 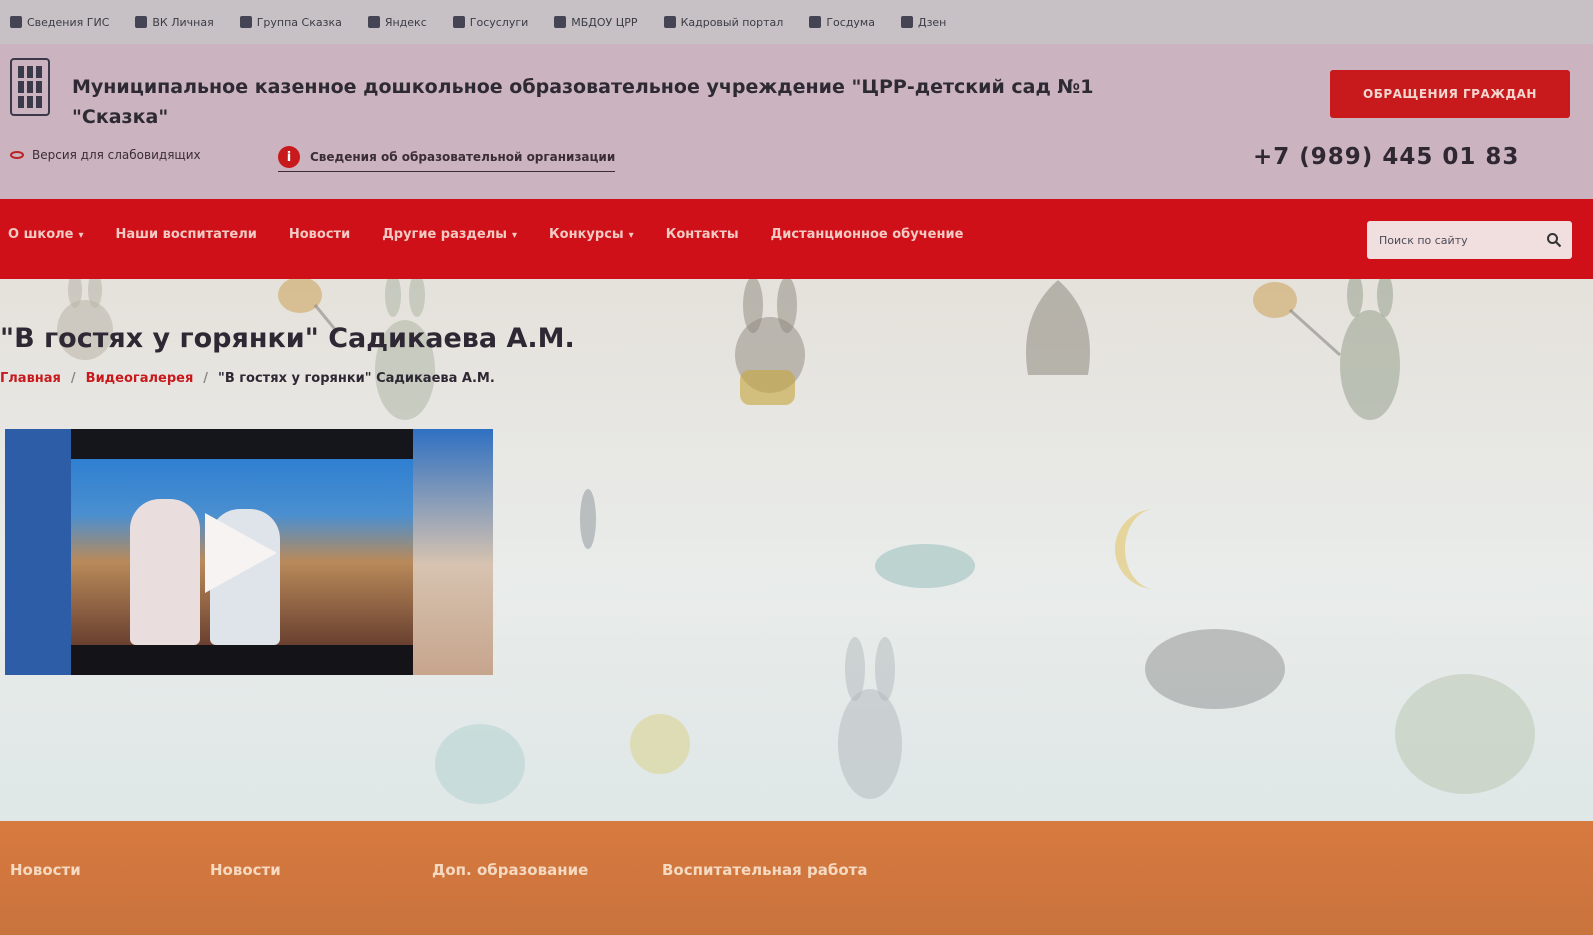 I want to click on cloud-decoration, so click(x=925, y=566).